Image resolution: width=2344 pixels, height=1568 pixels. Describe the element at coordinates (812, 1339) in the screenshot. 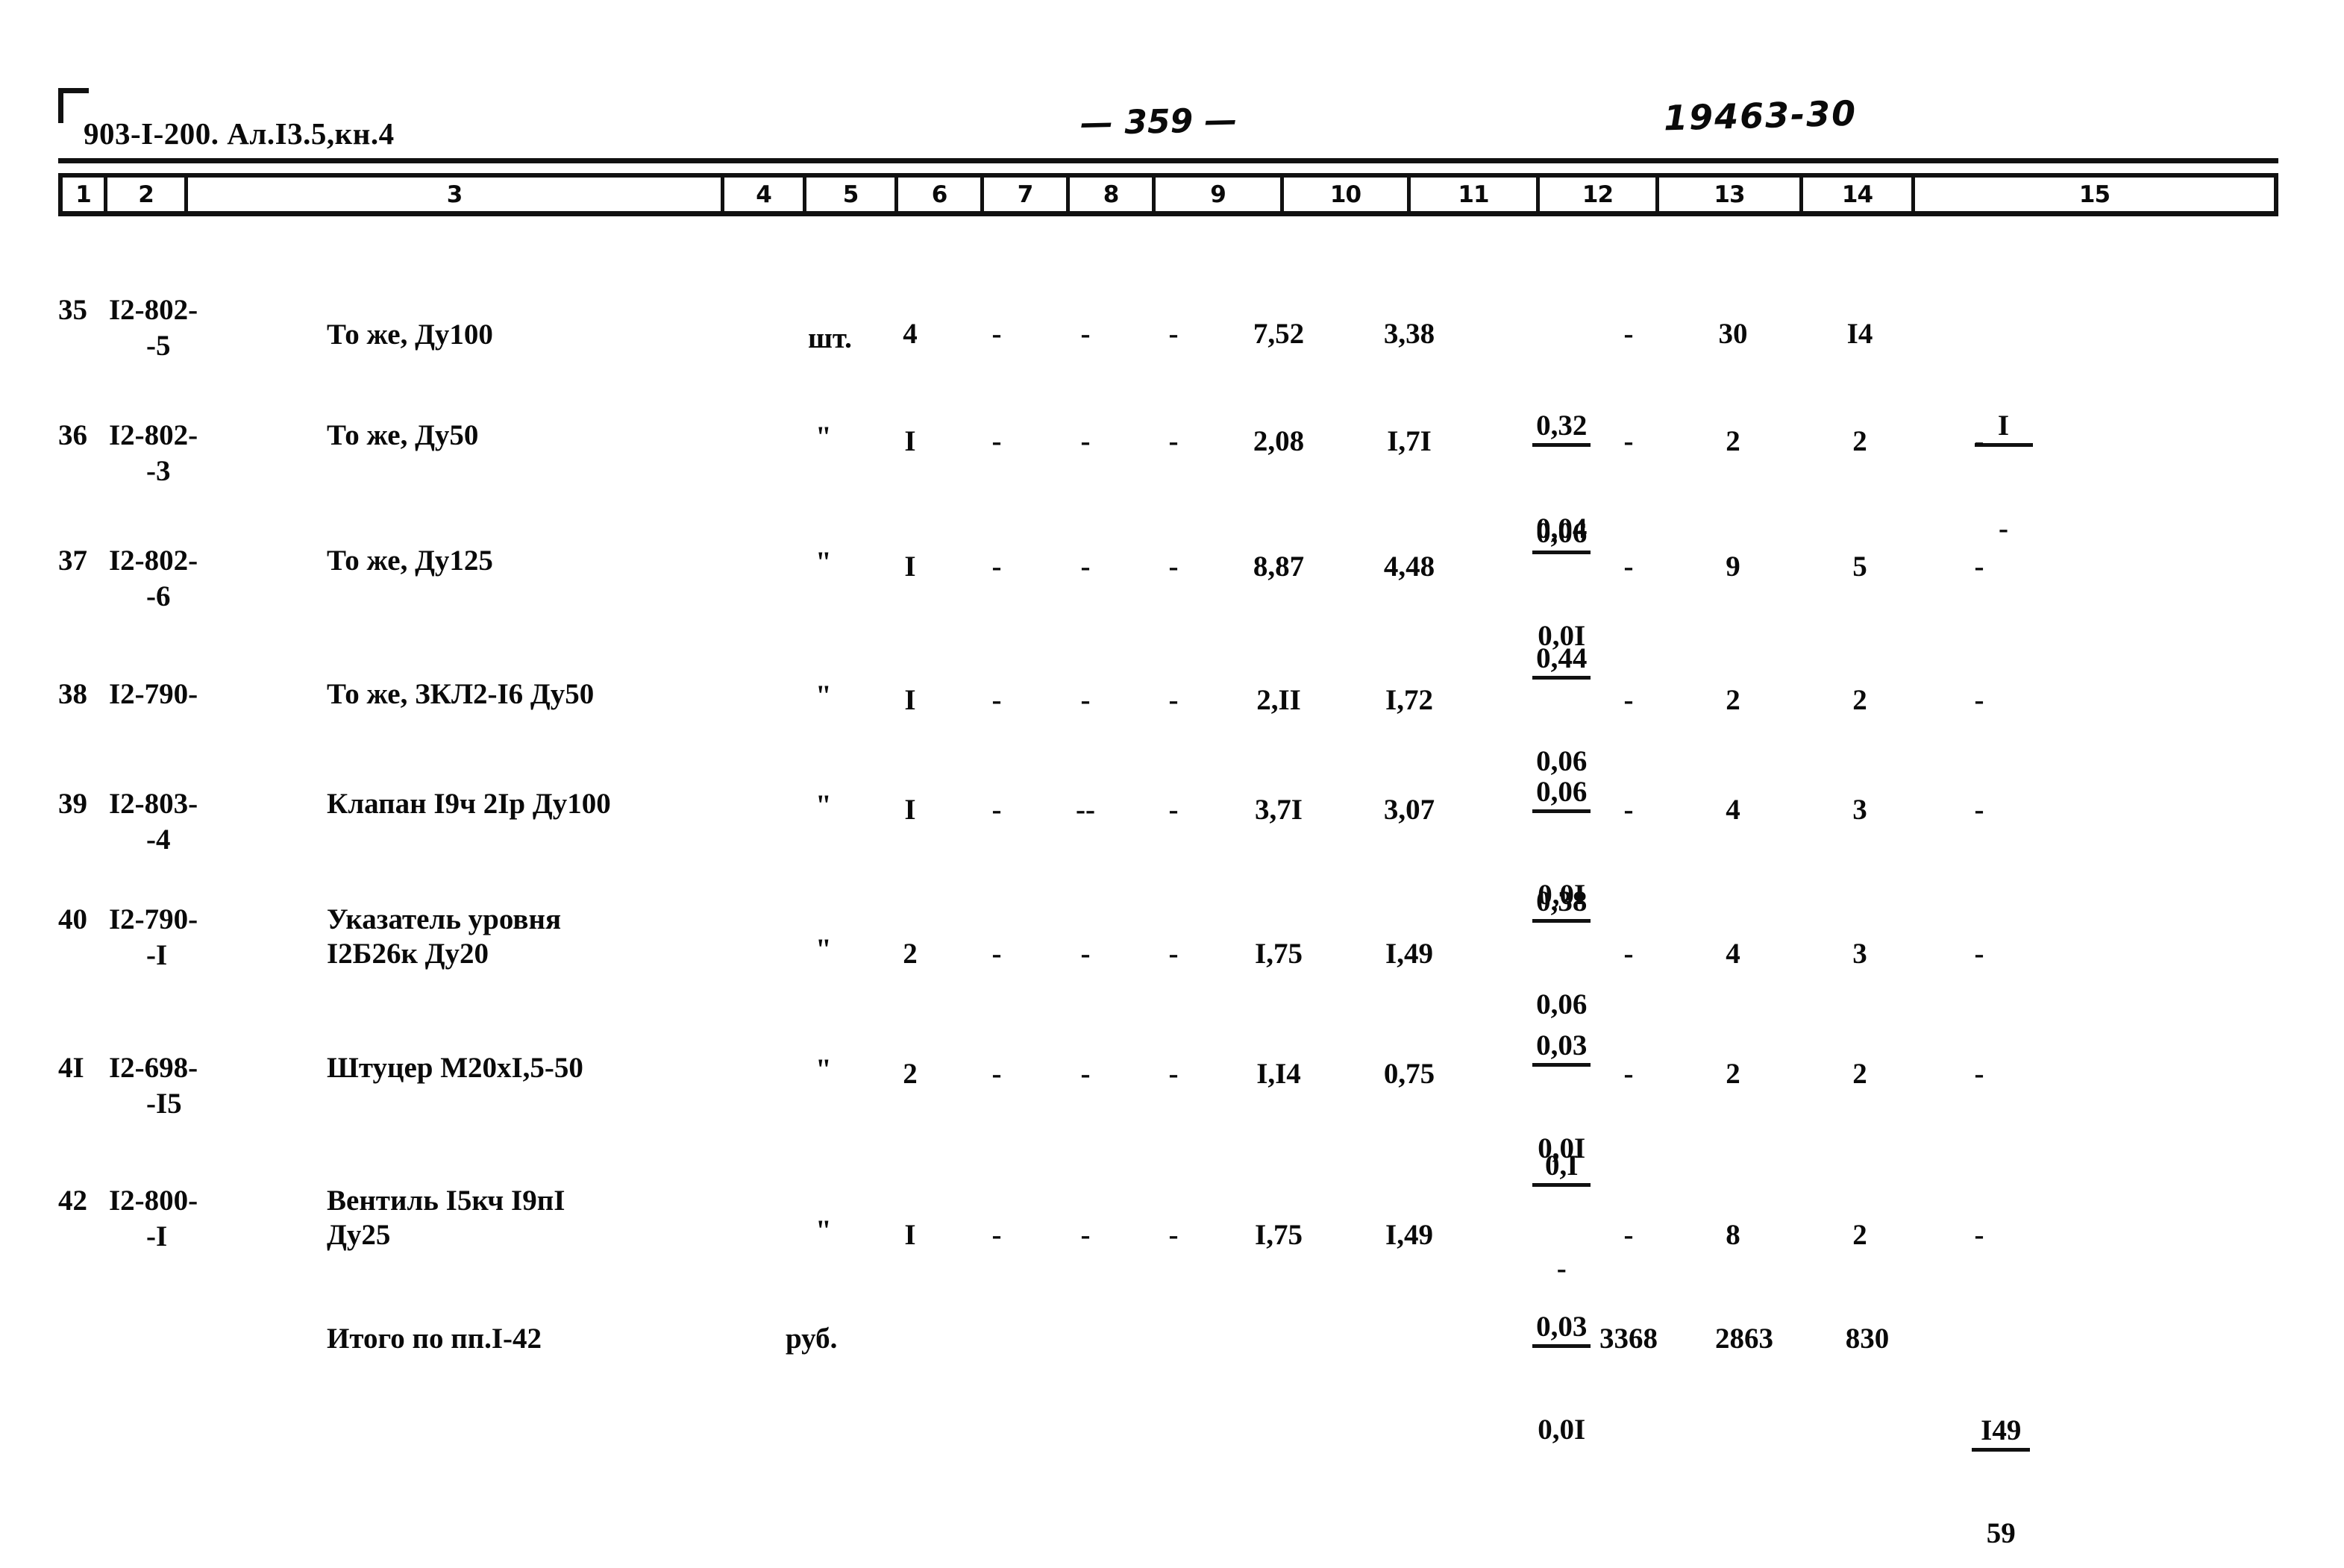

I see `total-unit: руб.` at that location.